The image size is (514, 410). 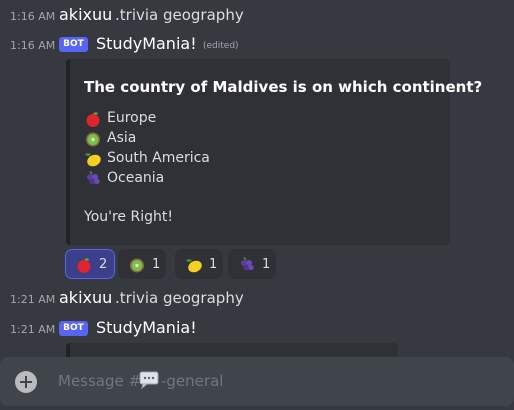 I want to click on option-label: Europe, so click(x=132, y=118).